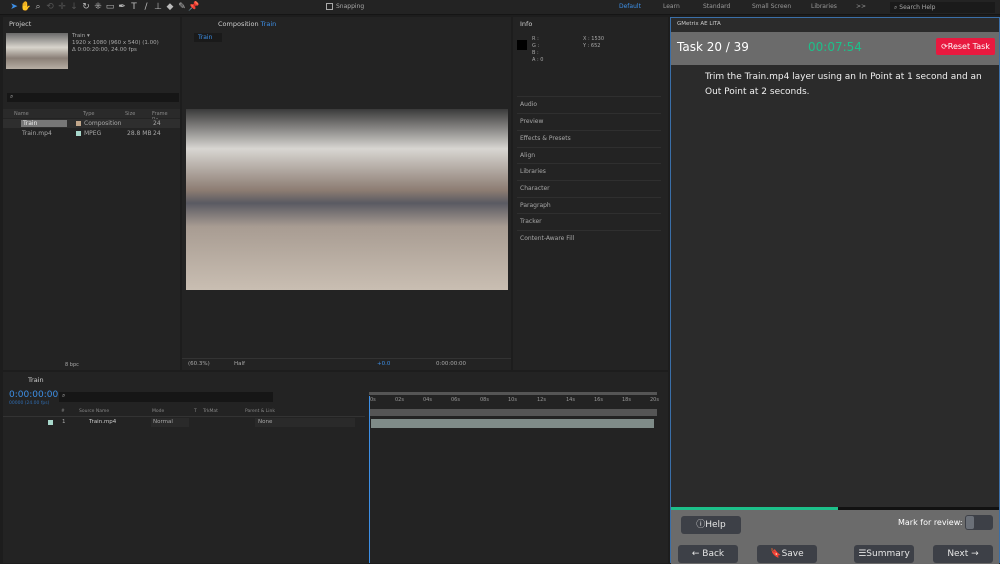  Describe the element at coordinates (369, 479) in the screenshot. I see `playhead` at that location.